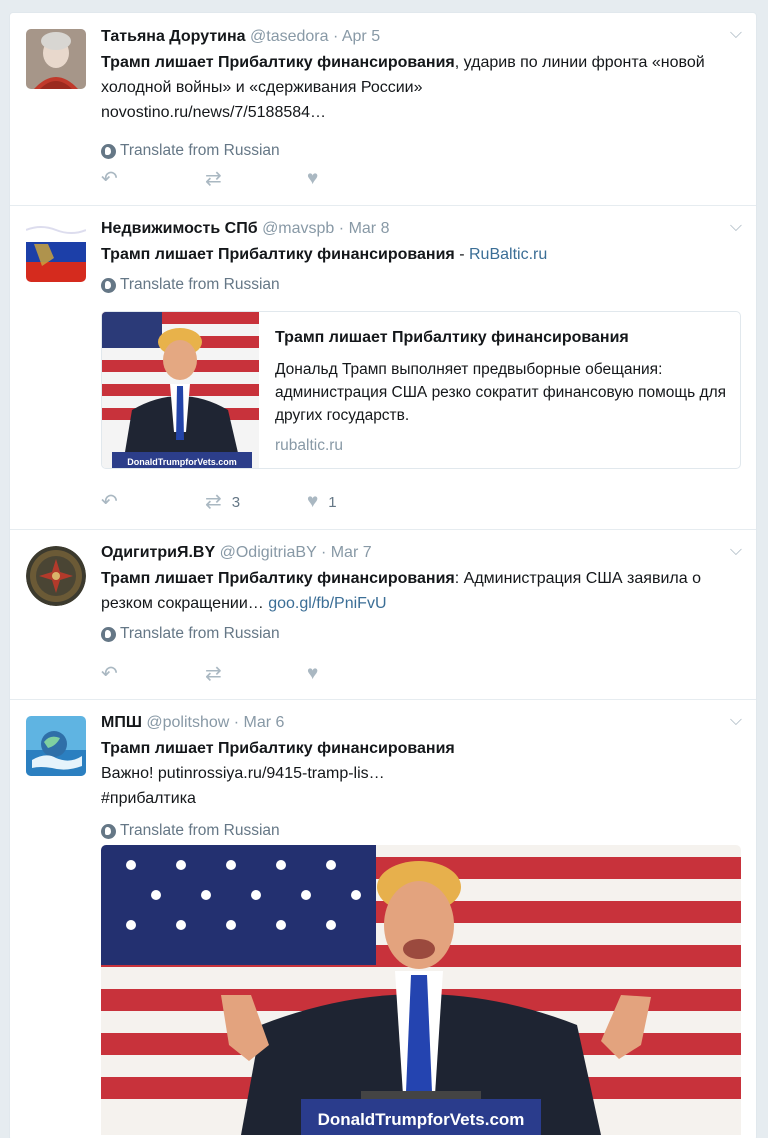 Image resolution: width=768 pixels, height=1138 pixels. What do you see at coordinates (182, 462) in the screenshot?
I see `card-banner-text: DonaldTrumpforVets.com` at bounding box center [182, 462].